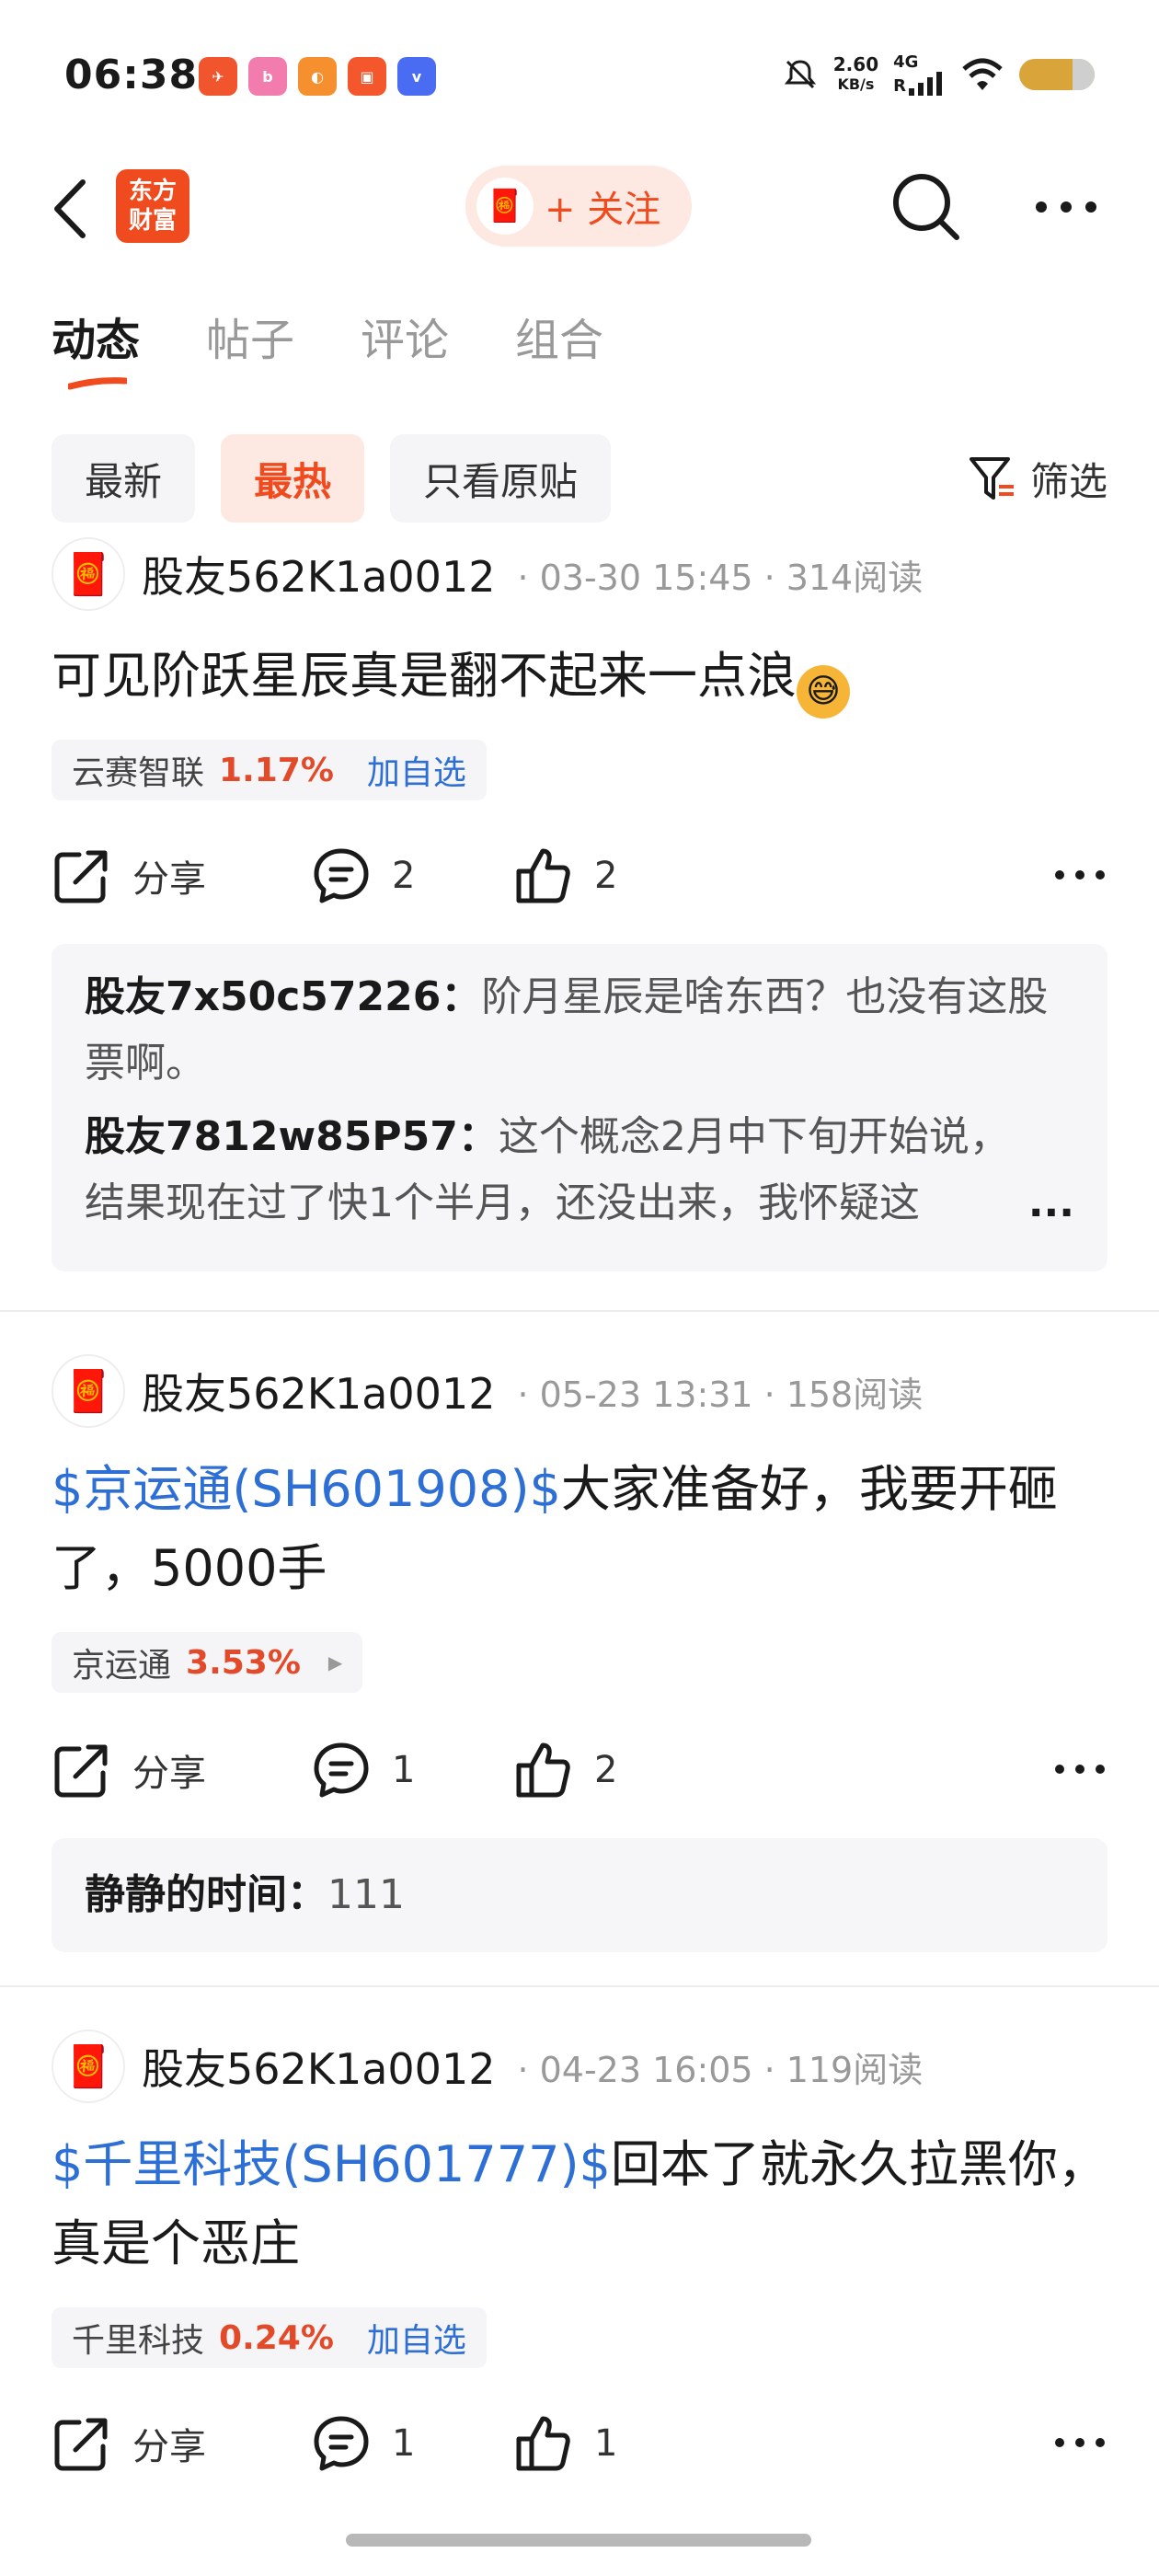 The image size is (1159, 2576). What do you see at coordinates (405, 336) in the screenshot?
I see `tab-comments: 评论` at bounding box center [405, 336].